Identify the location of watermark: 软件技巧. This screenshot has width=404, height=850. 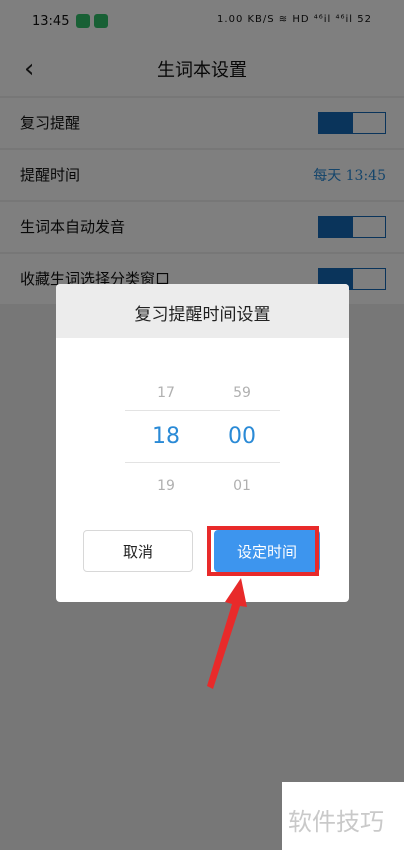
(343, 816).